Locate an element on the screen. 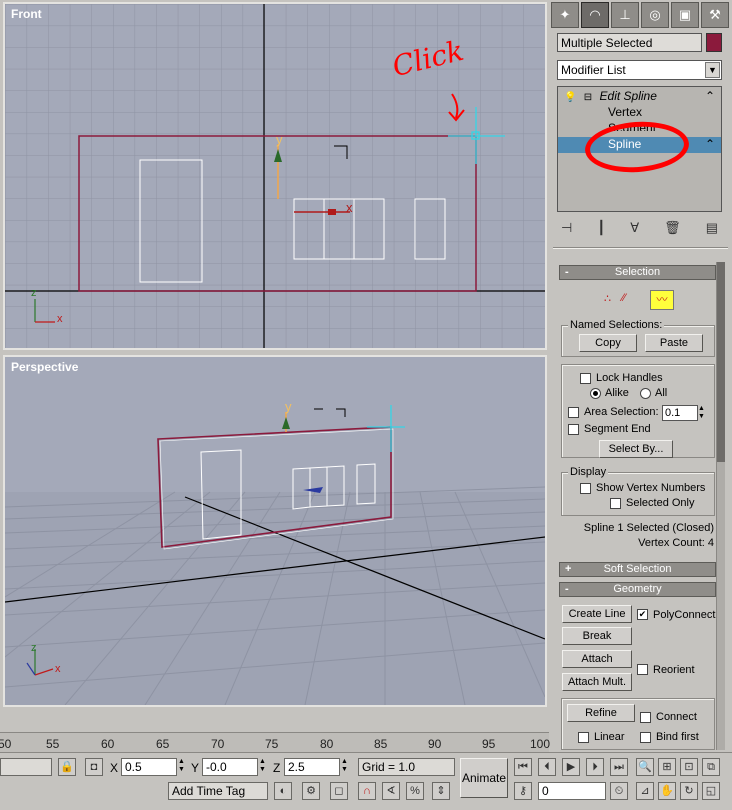 The image size is (732, 810). zoom-extents-icon: ⊡ is located at coordinates (689, 767).